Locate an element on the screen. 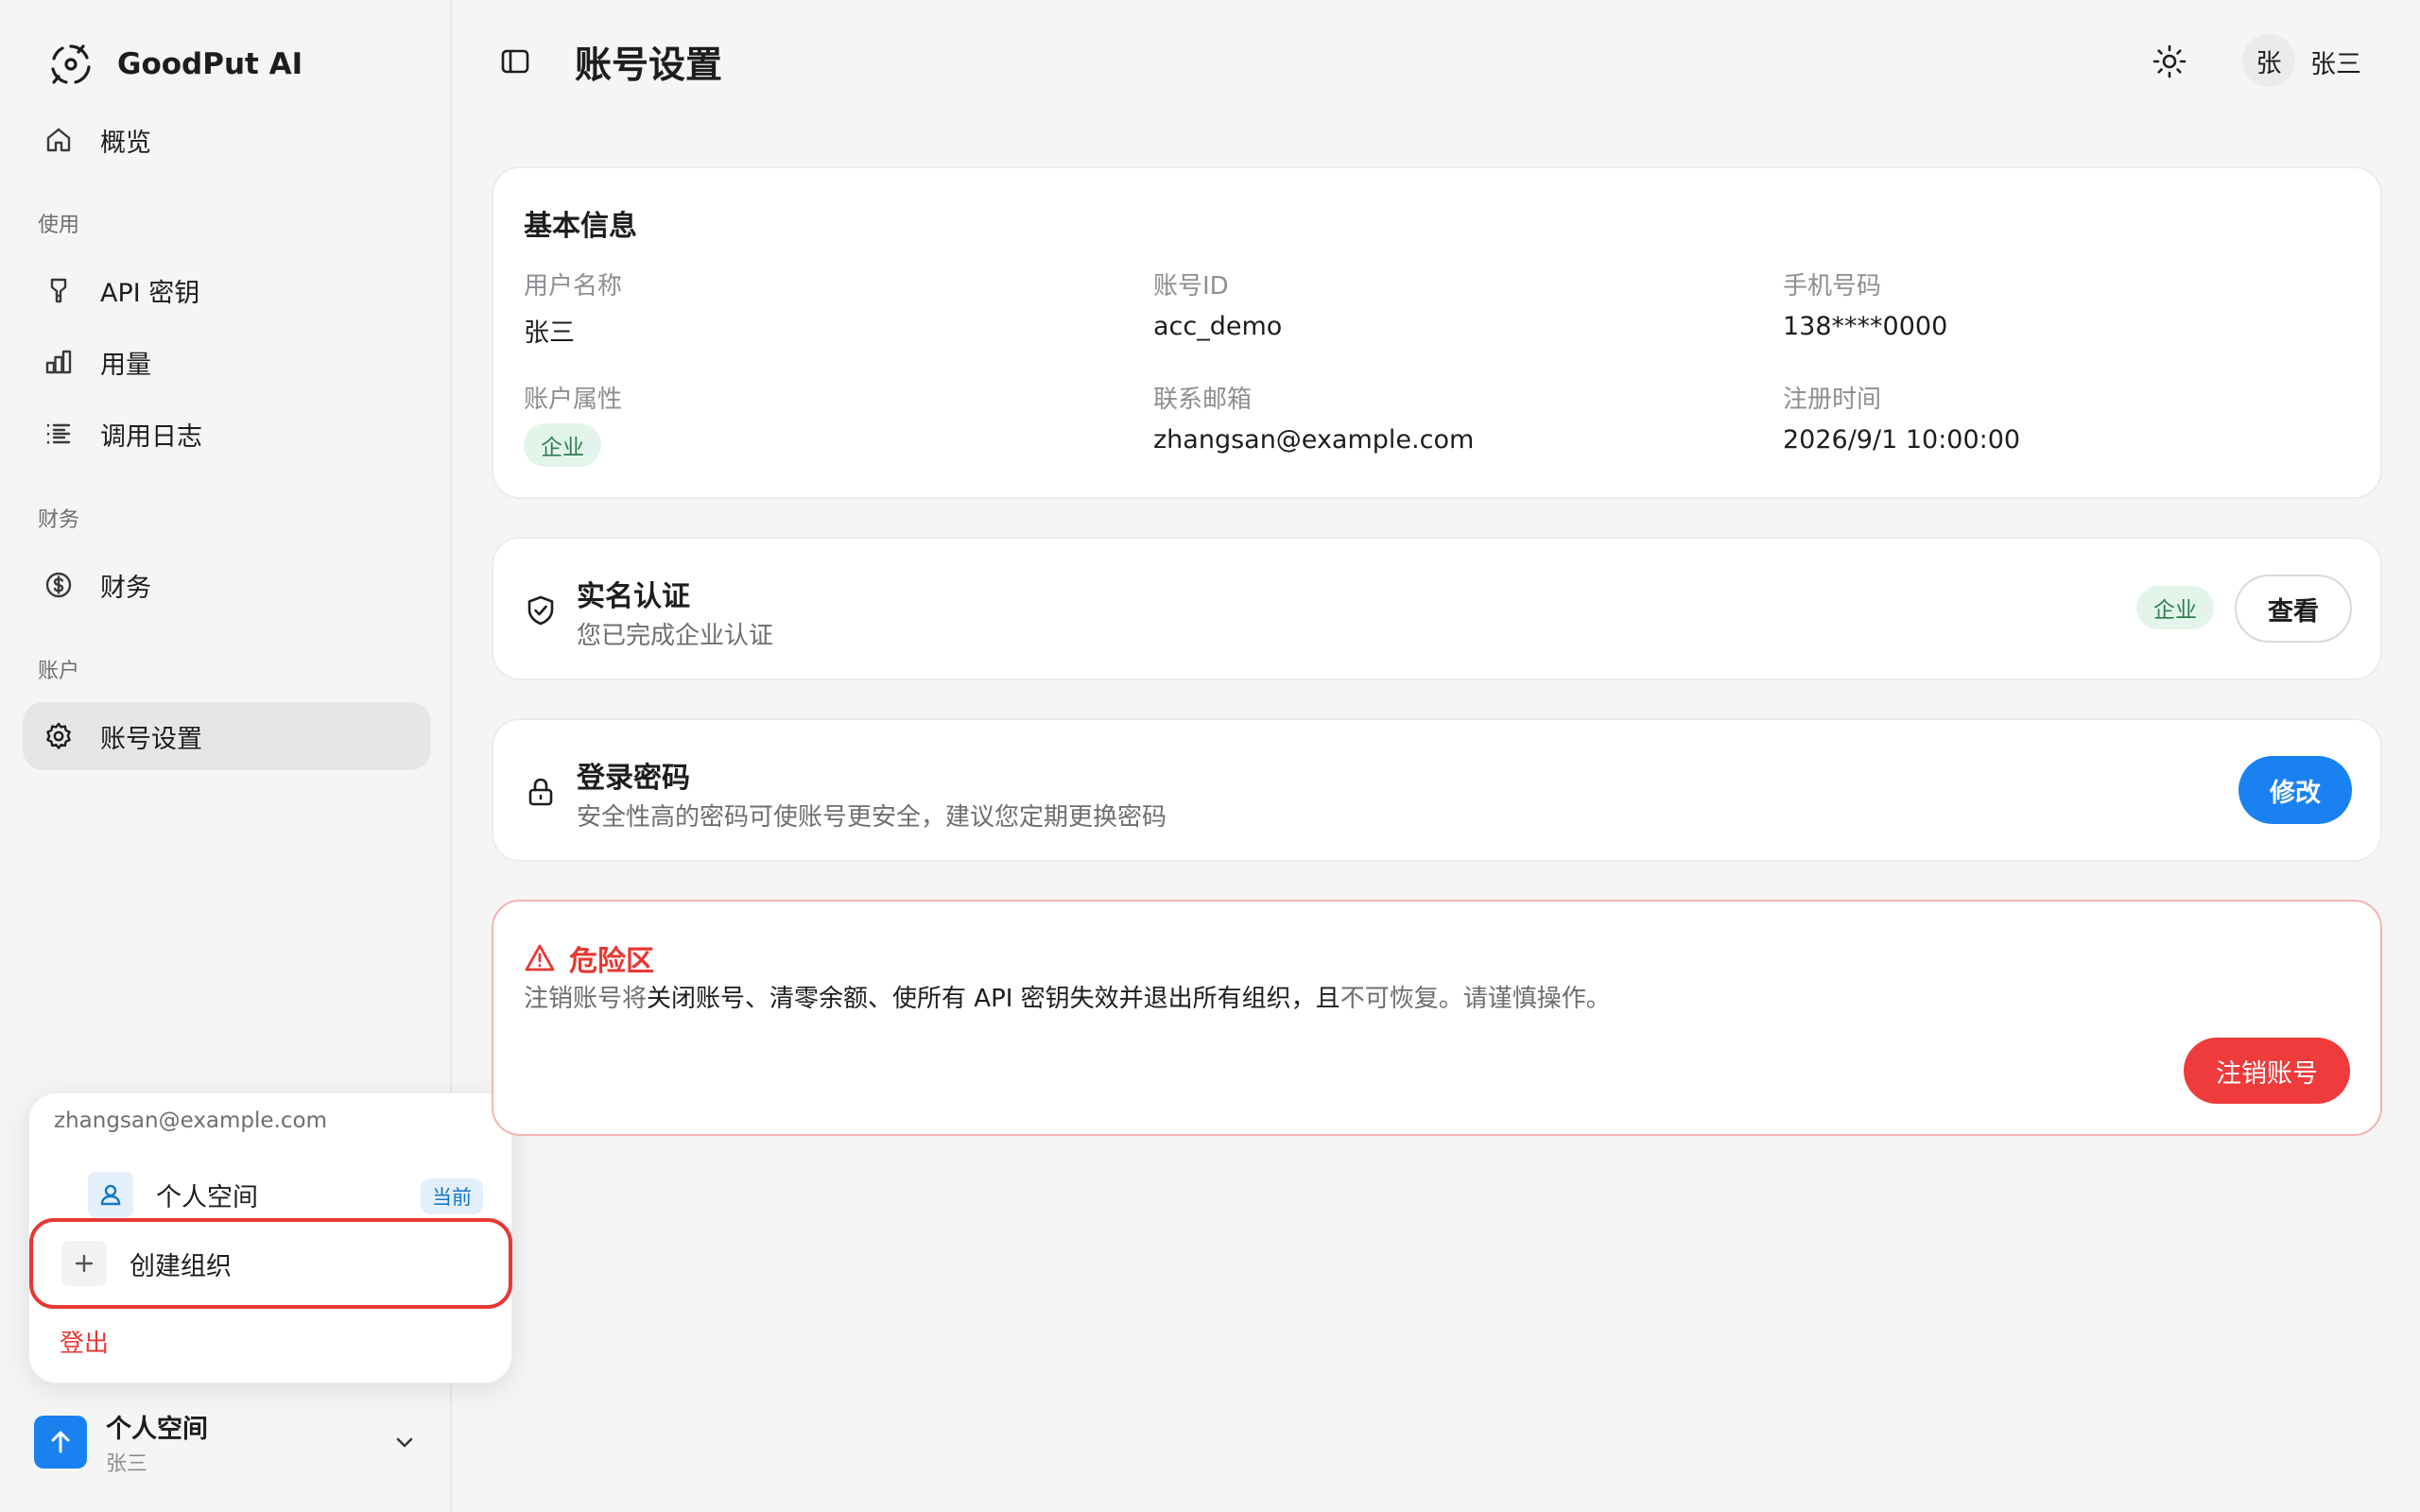 This screenshot has width=2420, height=1512. password-card: 登录密码 安全性高的密码可使账号更安全，建议您定期更换密码 修改 is located at coordinates (1437, 790).